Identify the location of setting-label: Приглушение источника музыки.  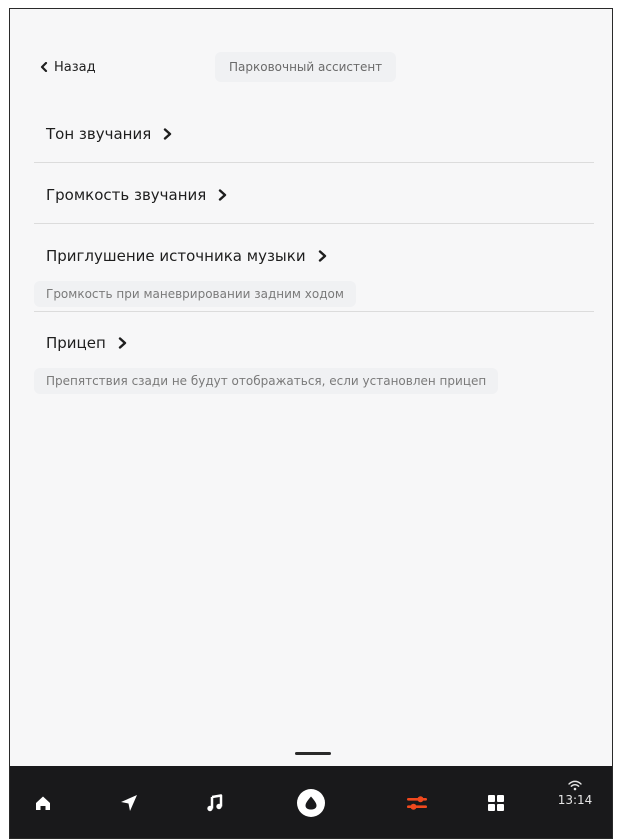
(176, 256).